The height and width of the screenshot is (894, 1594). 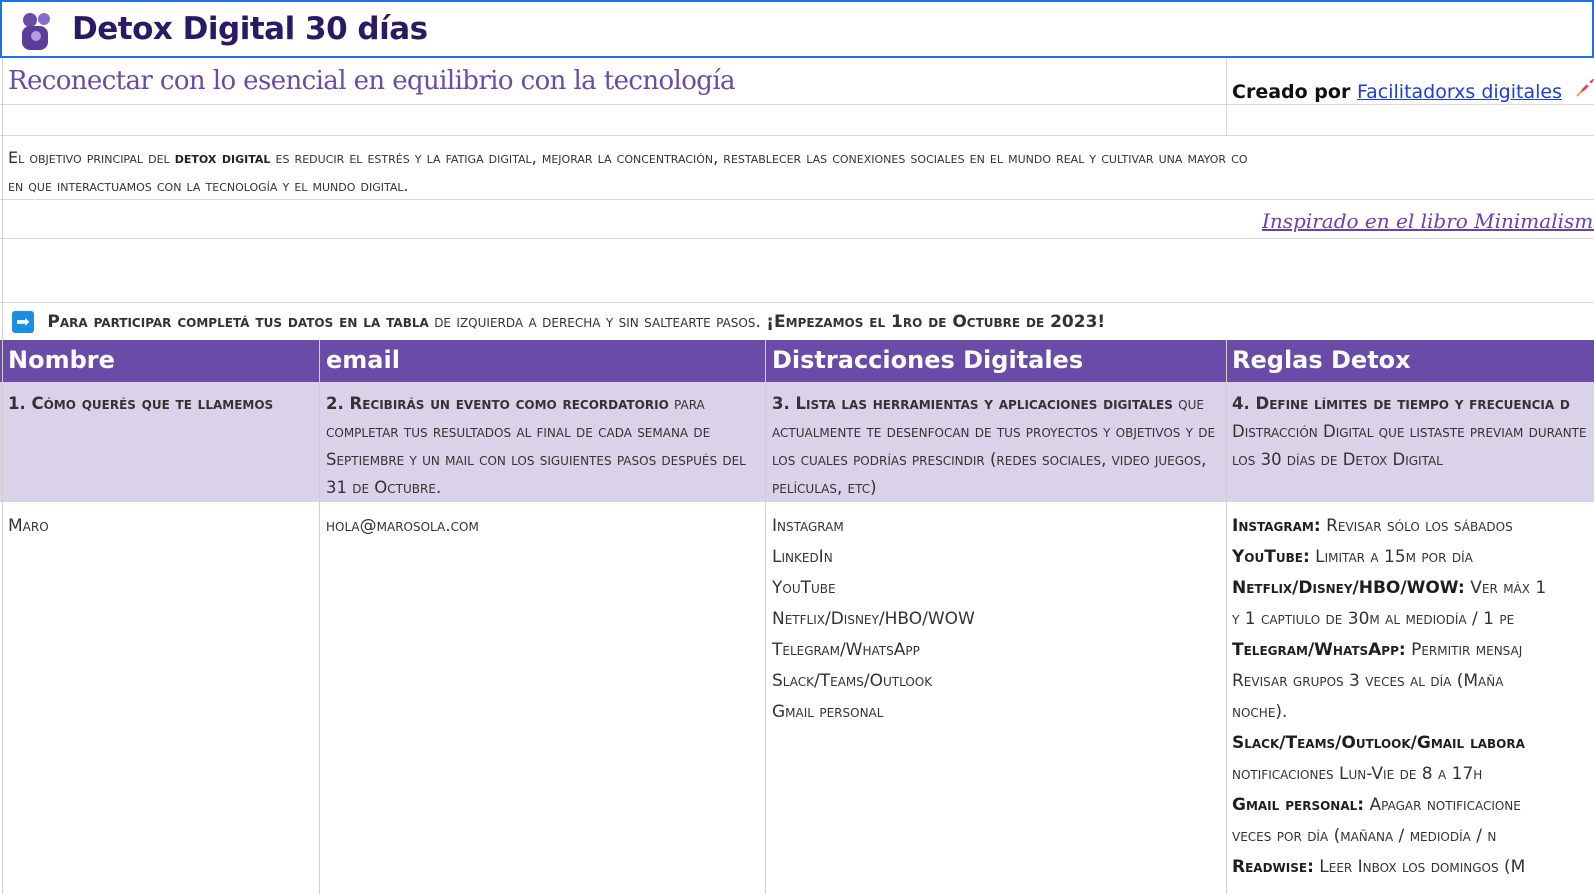 What do you see at coordinates (250, 29) in the screenshot?
I see `page-title: Detox Digital 30 días` at bounding box center [250, 29].